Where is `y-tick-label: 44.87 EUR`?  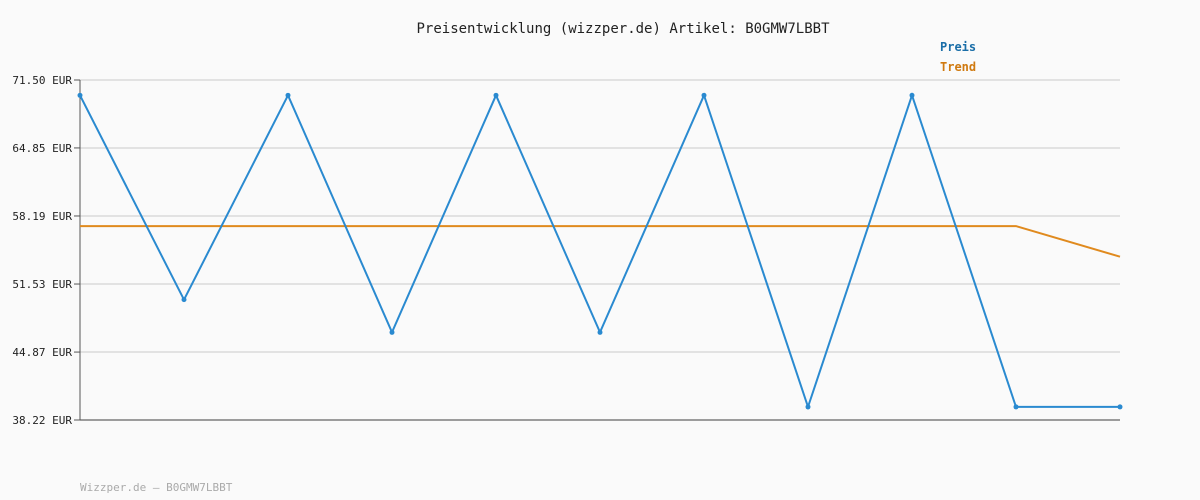 y-tick-label: 44.87 EUR is located at coordinates (42, 352).